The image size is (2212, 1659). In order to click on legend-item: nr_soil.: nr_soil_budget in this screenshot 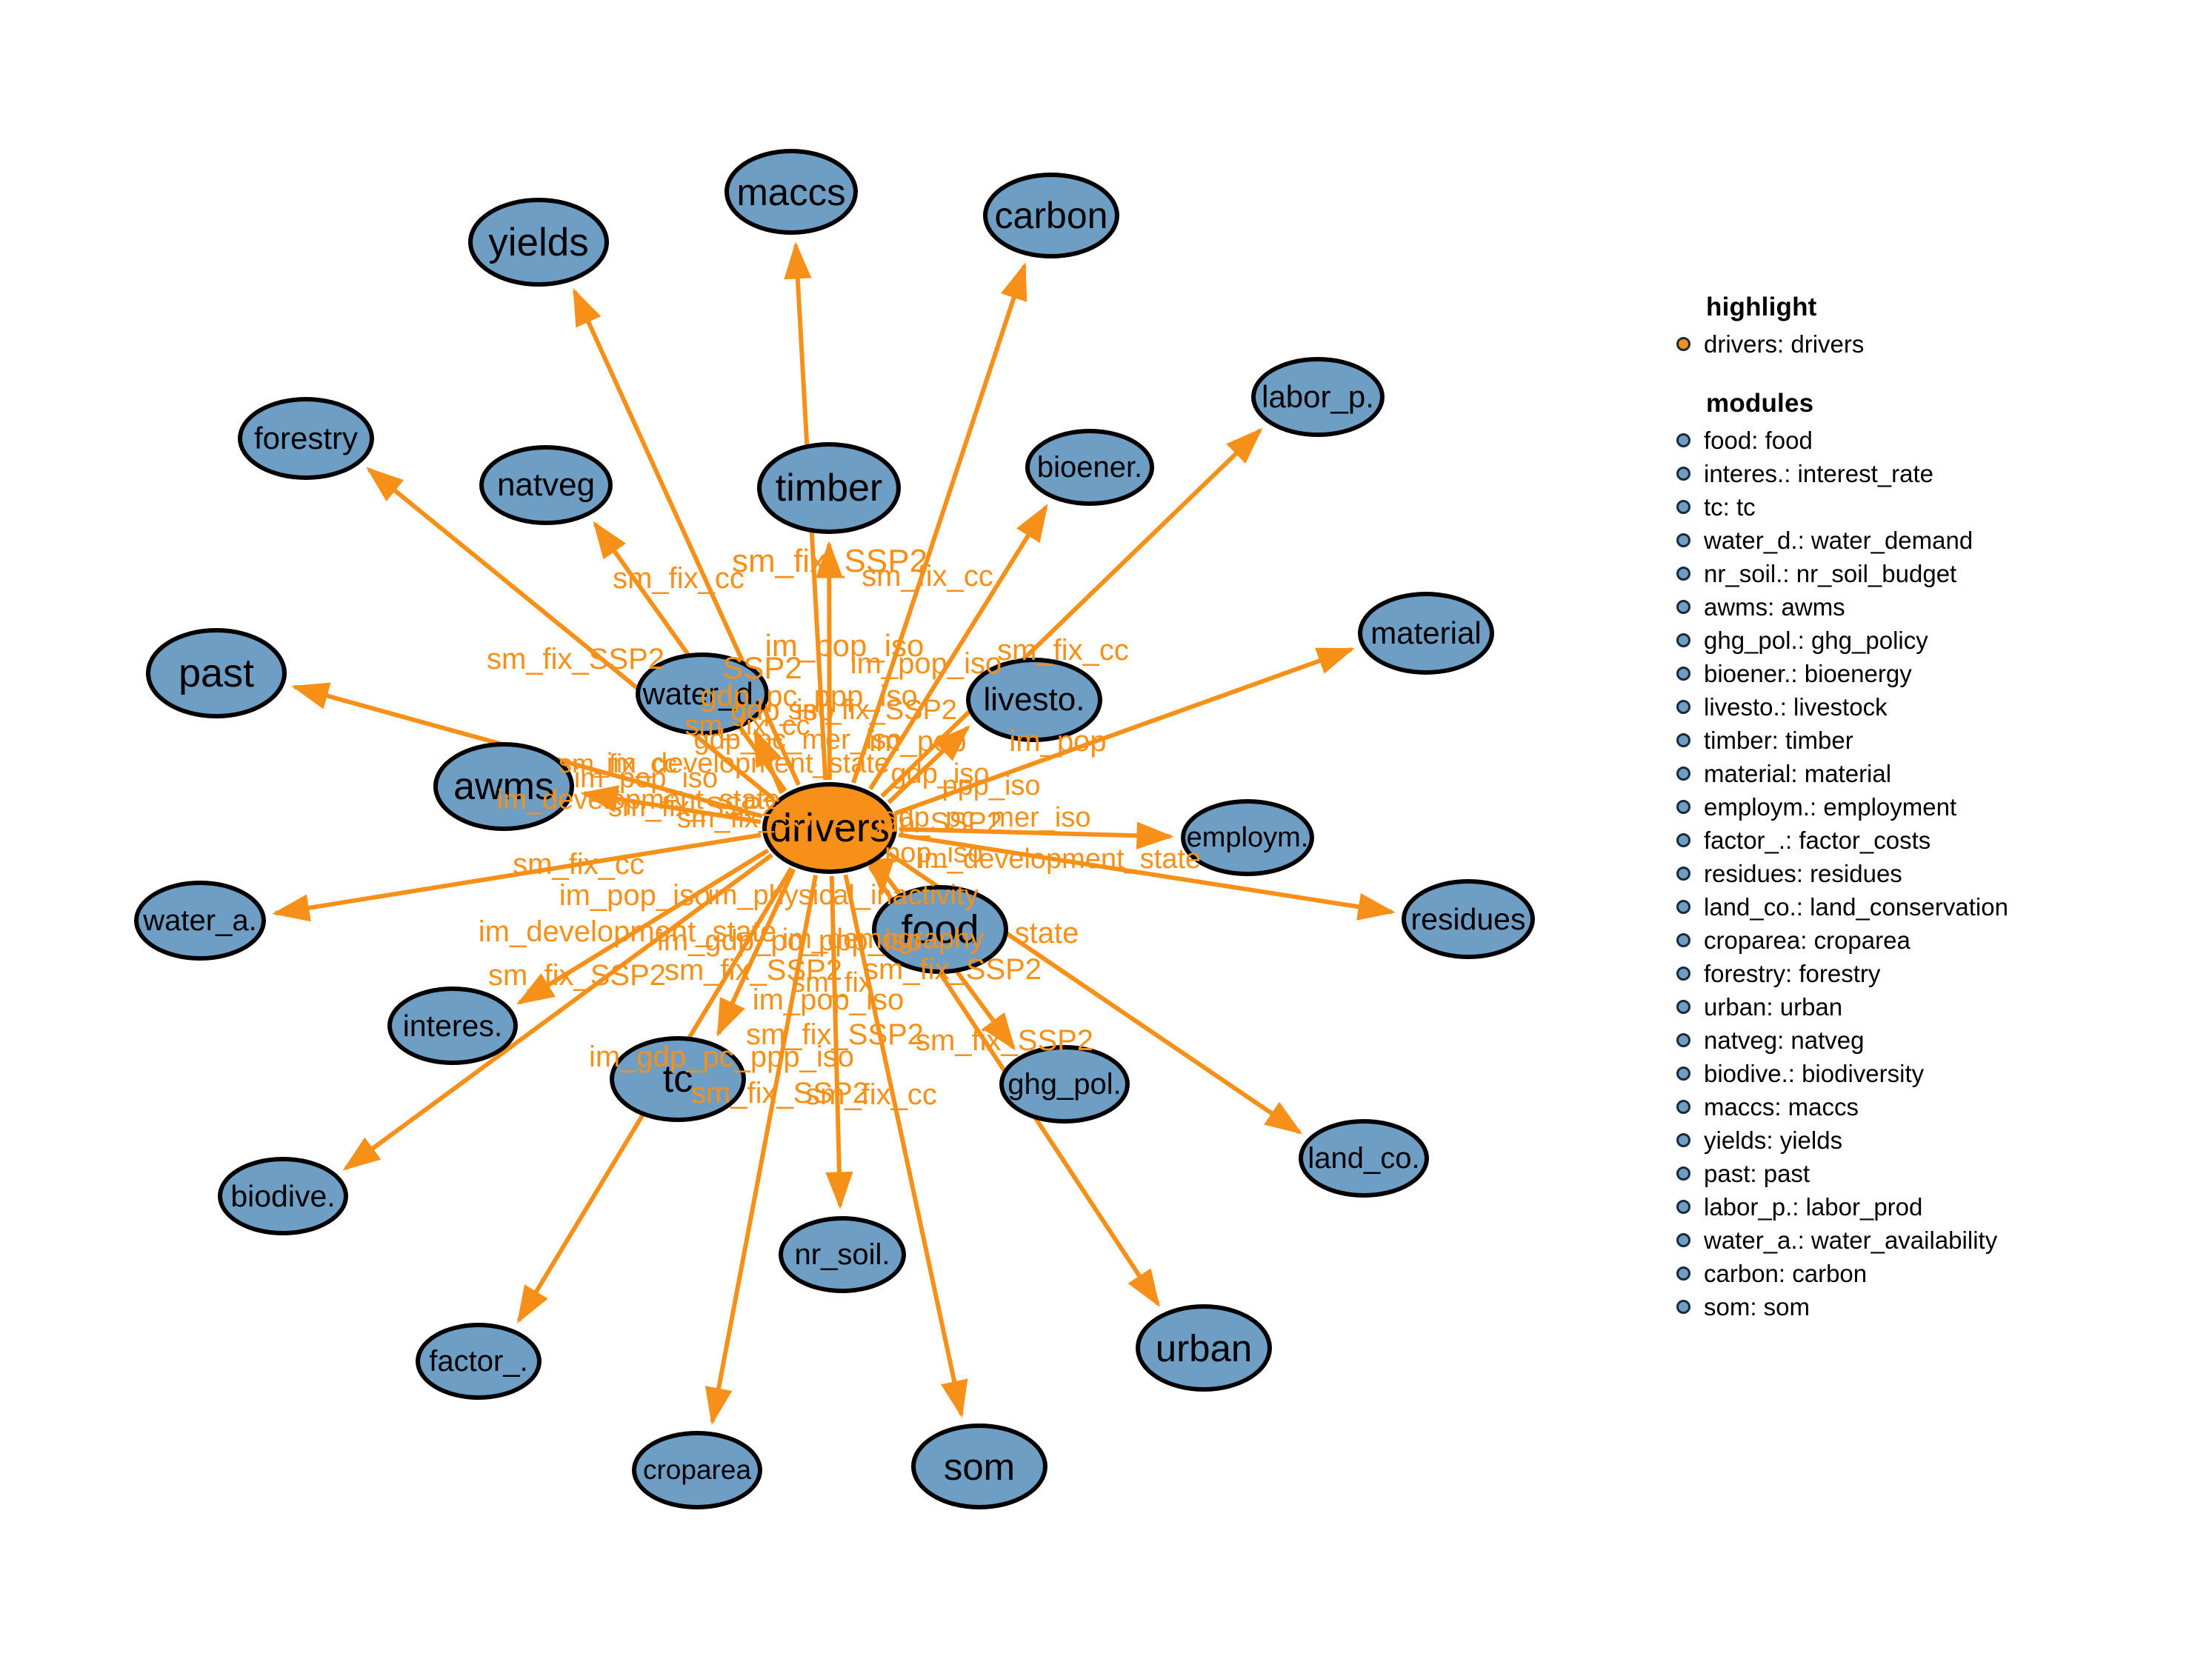, I will do `click(1929, 573)`.